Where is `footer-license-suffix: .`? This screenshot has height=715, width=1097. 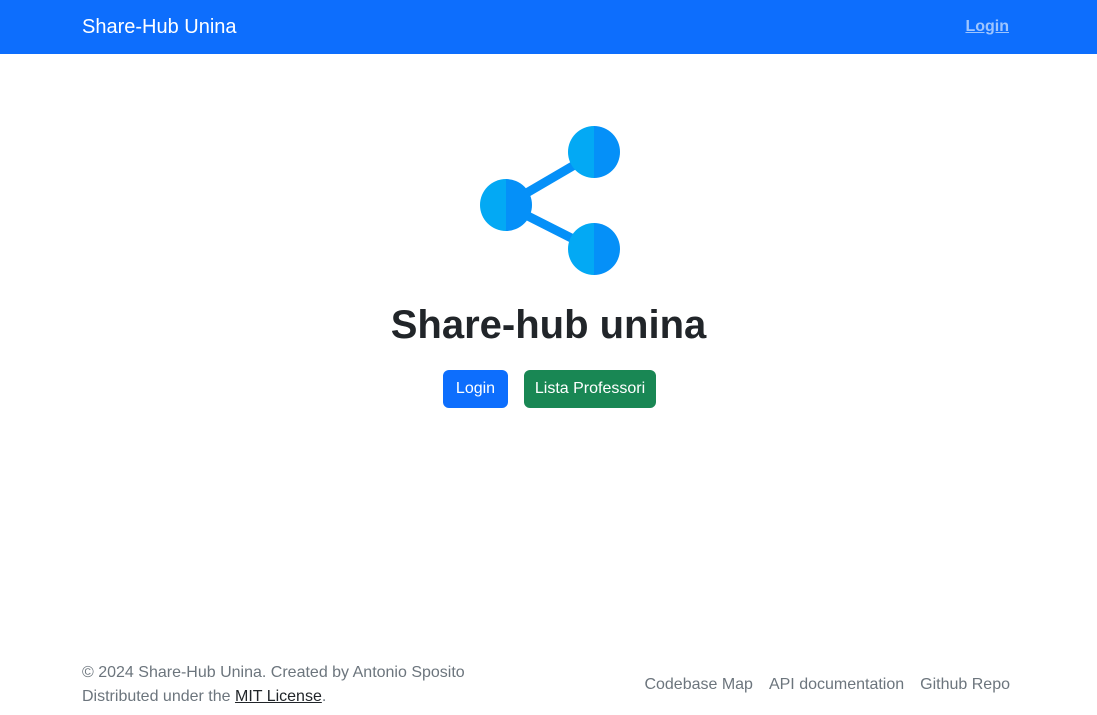 footer-license-suffix: . is located at coordinates (324, 696).